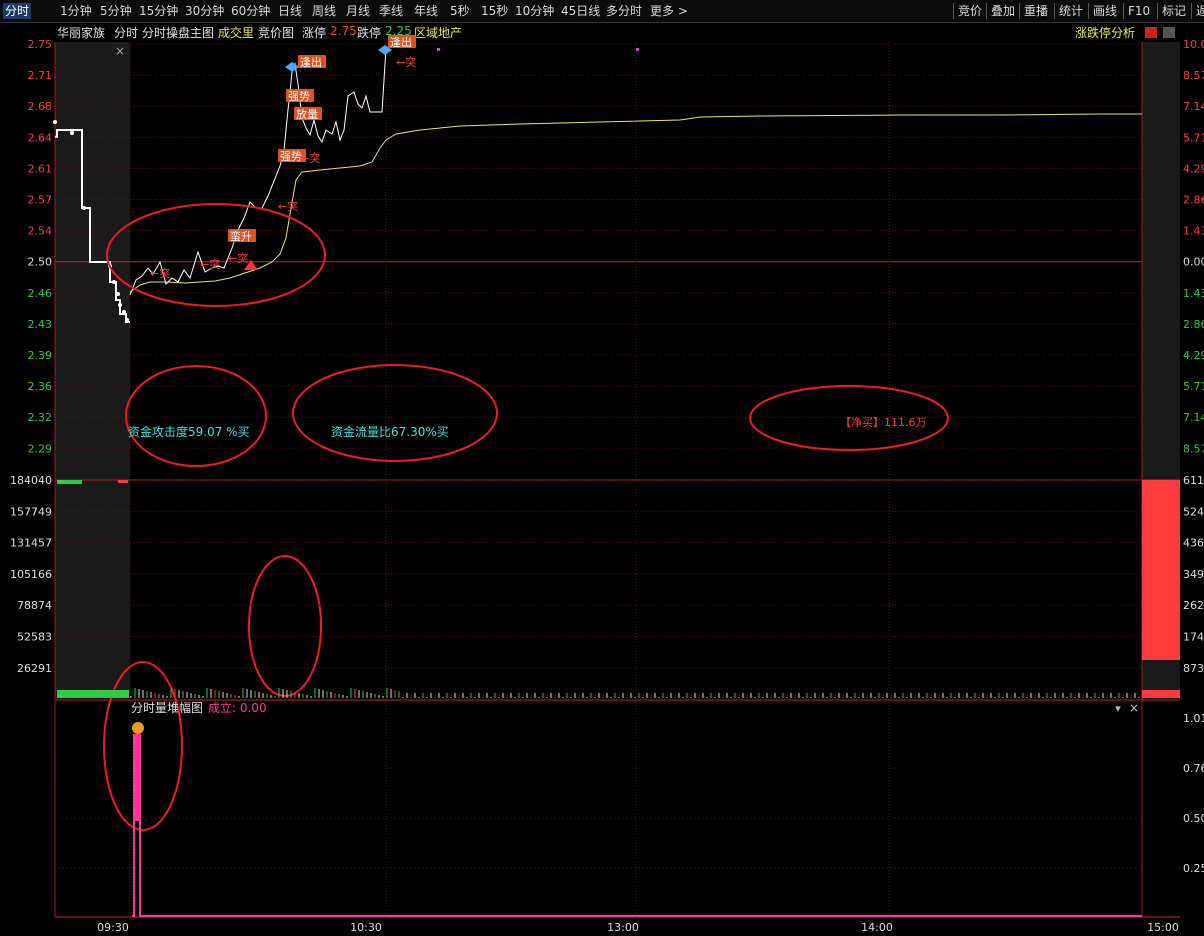  What do you see at coordinates (1193, 543) in the screenshot?
I see `volume-right-tick: 436` at bounding box center [1193, 543].